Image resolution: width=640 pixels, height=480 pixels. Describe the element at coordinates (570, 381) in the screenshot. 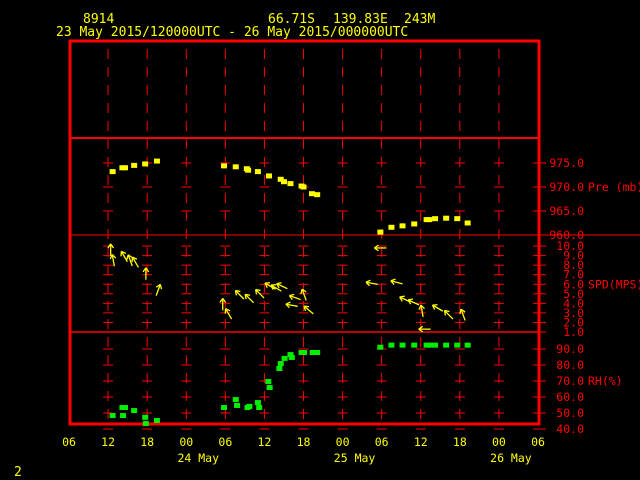

I see `y-tick-label: 70.0` at that location.